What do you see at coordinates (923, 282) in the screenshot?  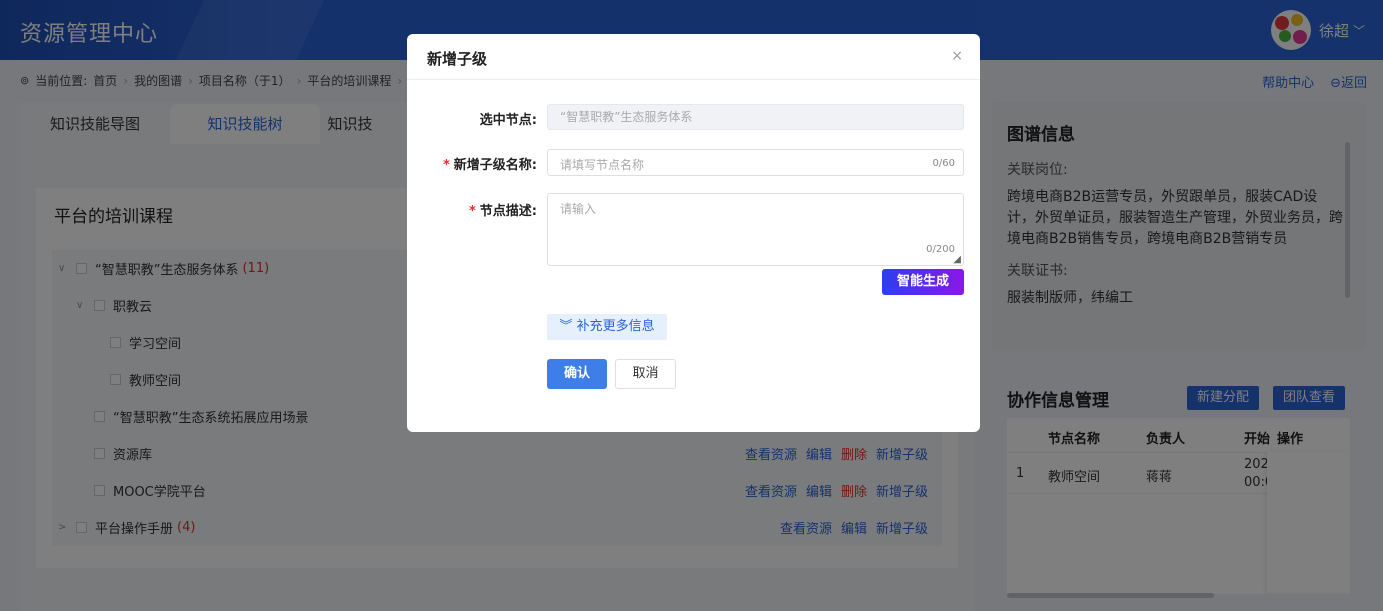 I see `ai-generate-button: 智能生成` at bounding box center [923, 282].